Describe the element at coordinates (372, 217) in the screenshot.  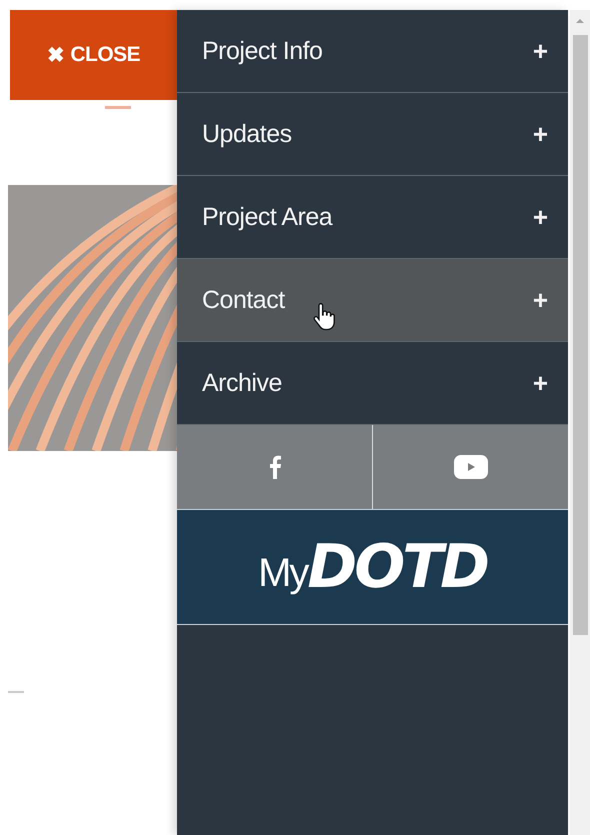
I see `menu-item: Project Area +` at that location.